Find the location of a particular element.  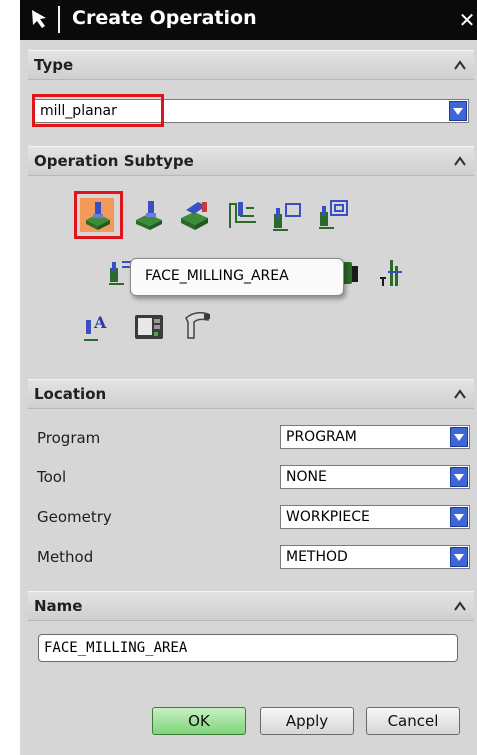

subtype-section-label: Operation Subtype is located at coordinates (114, 161).